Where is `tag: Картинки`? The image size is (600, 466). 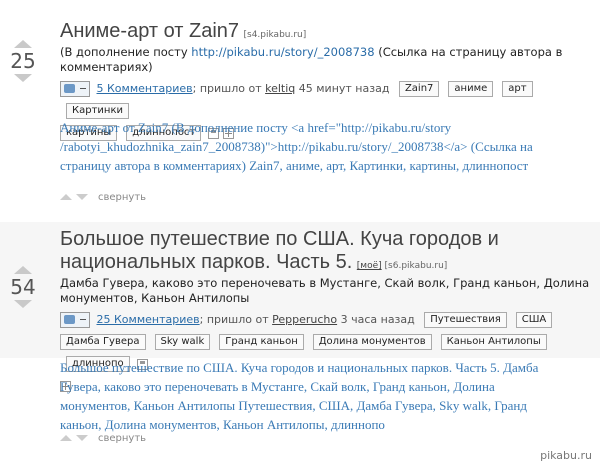
tag: Картинки is located at coordinates (97, 111).